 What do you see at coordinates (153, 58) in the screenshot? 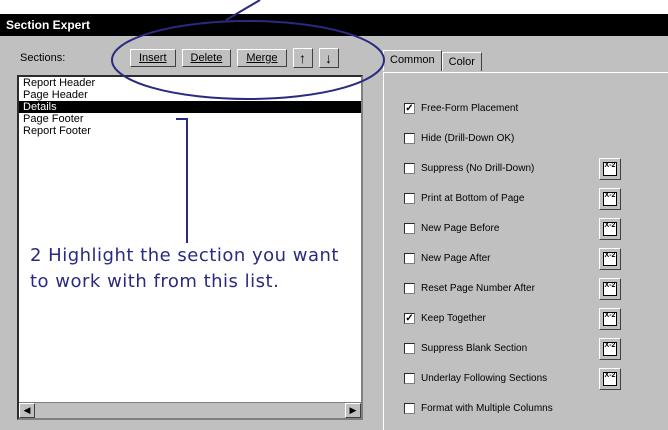
I see `insert-button: Insert` at bounding box center [153, 58].